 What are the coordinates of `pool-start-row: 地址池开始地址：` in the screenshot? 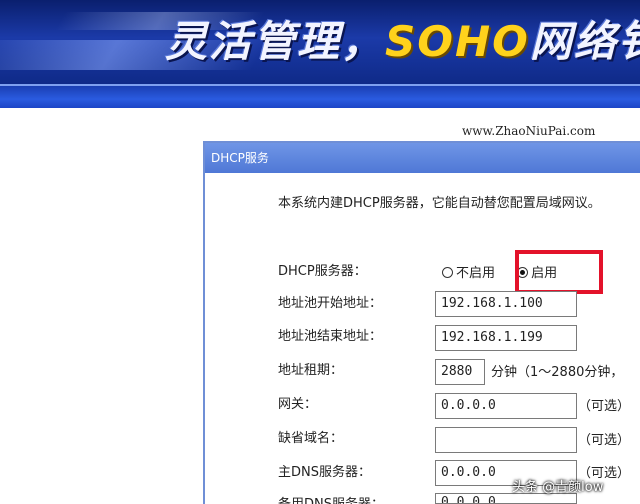 It's located at (330, 304).